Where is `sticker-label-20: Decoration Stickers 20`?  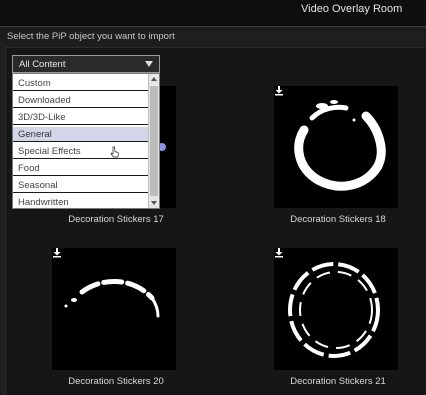
sticker-label-20: Decoration Stickers 20 is located at coordinates (116, 381).